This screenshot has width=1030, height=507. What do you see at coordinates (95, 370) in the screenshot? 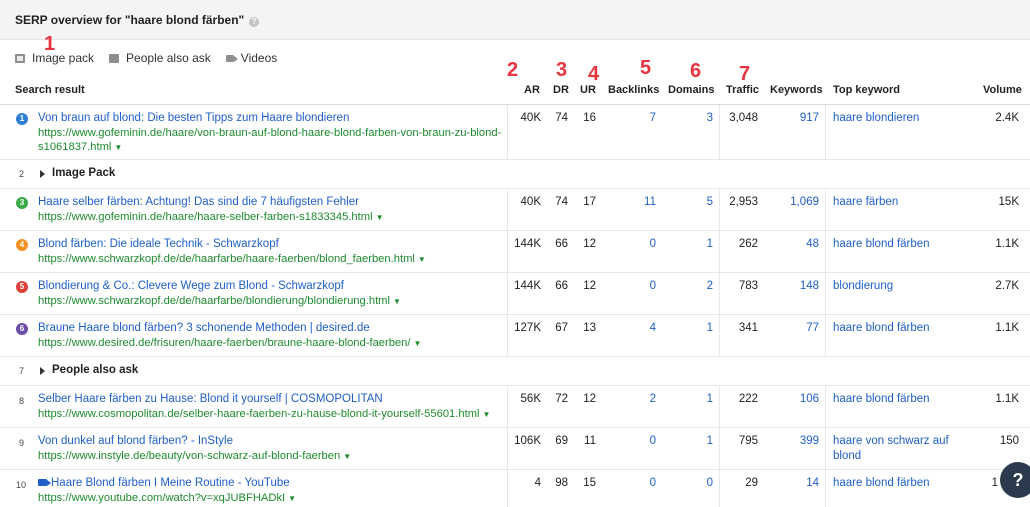
I see `group-label: People also ask` at bounding box center [95, 370].